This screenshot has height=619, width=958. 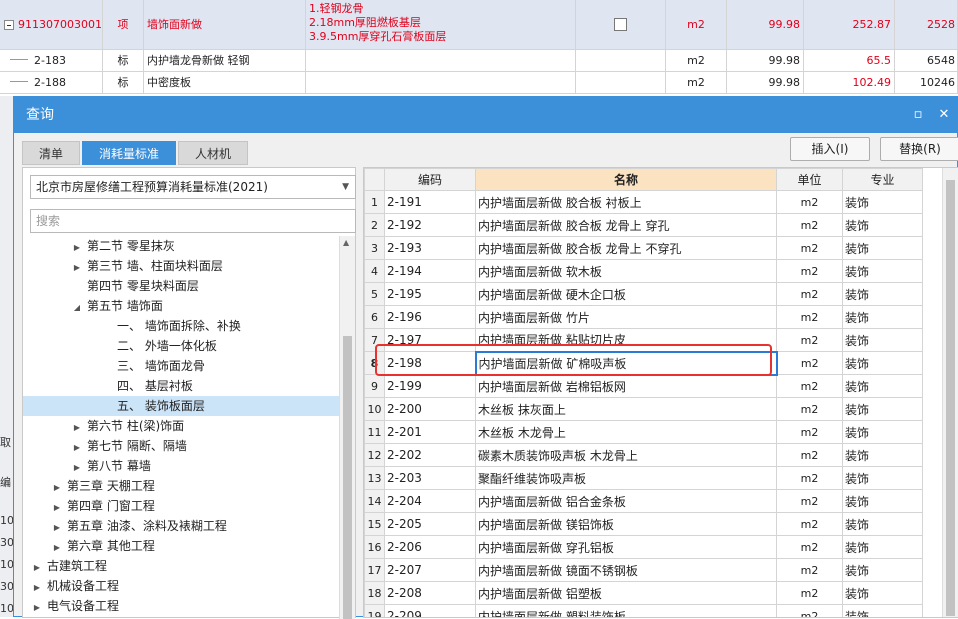 What do you see at coordinates (626, 593) in the screenshot?
I see `row-name: 内护墙面层新做 铝塑板` at bounding box center [626, 593].